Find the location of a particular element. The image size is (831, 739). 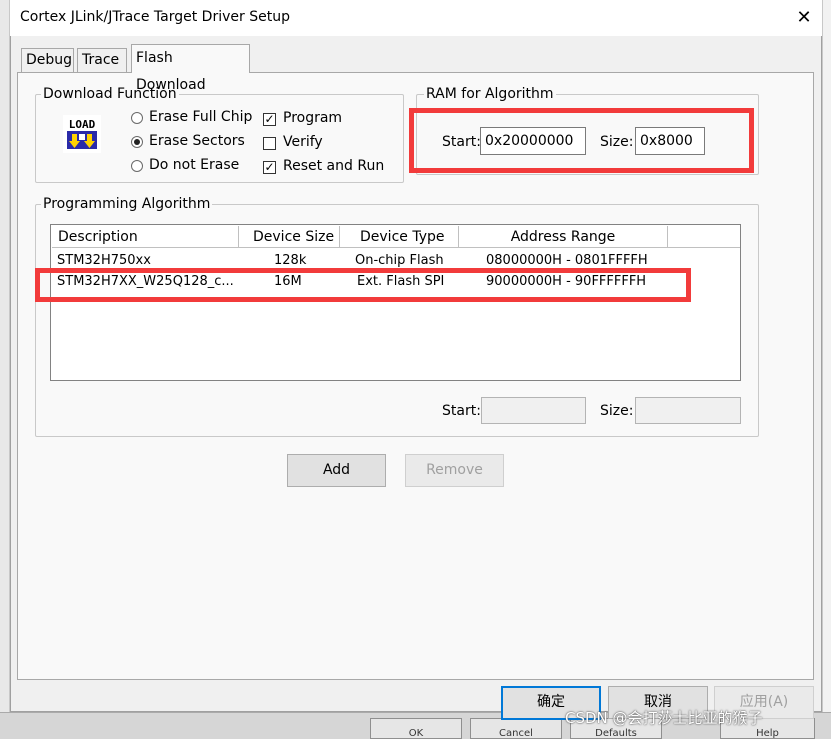

erase-full-chip-label: Erase Full Chip is located at coordinates (201, 117).